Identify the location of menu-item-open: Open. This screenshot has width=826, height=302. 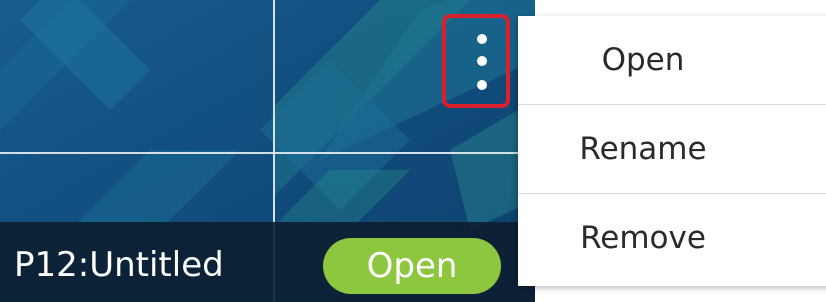
(672, 60).